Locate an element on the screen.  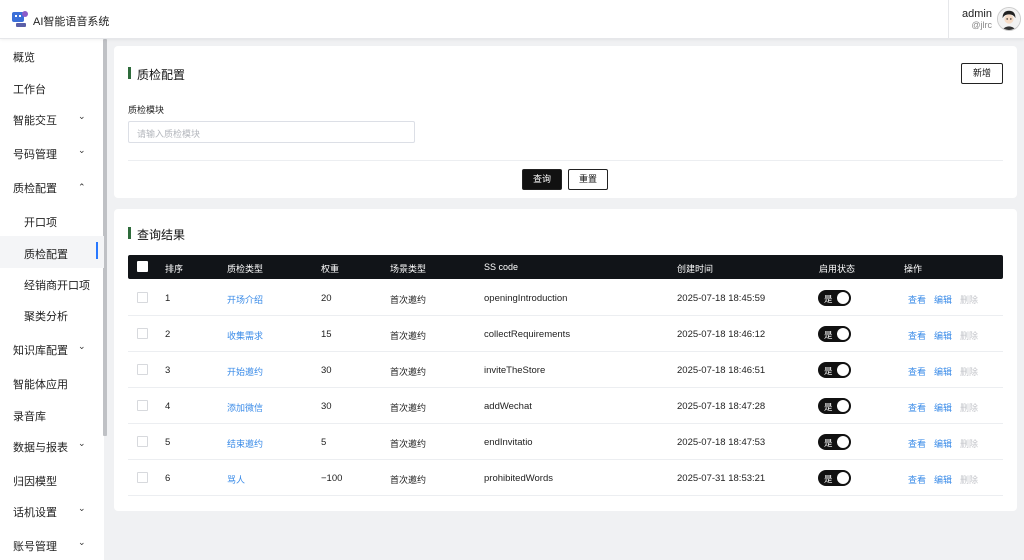
user-handle: @jlrc is located at coordinates (981, 25).